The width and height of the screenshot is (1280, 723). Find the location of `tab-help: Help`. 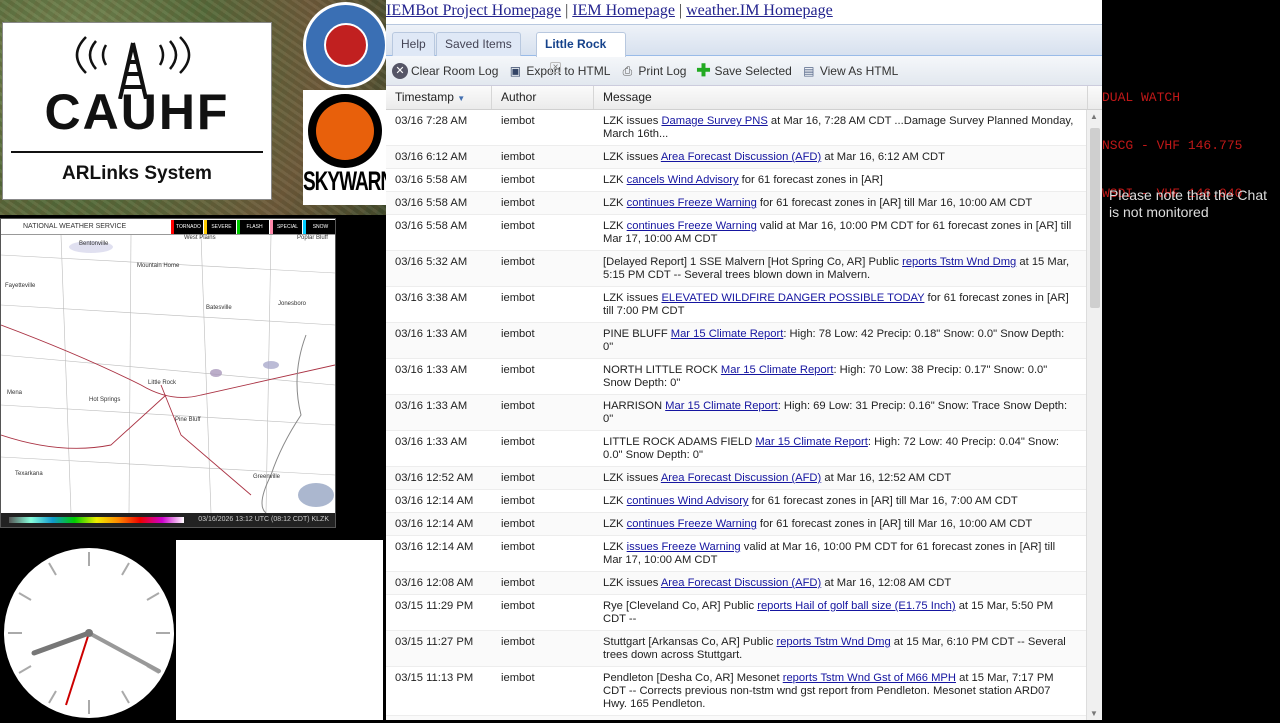

tab-help: Help is located at coordinates (413, 44).